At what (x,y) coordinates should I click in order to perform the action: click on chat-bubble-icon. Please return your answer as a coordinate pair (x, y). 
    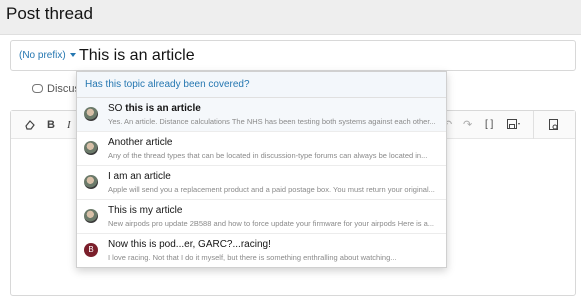
    Looking at the image, I should click on (37, 88).